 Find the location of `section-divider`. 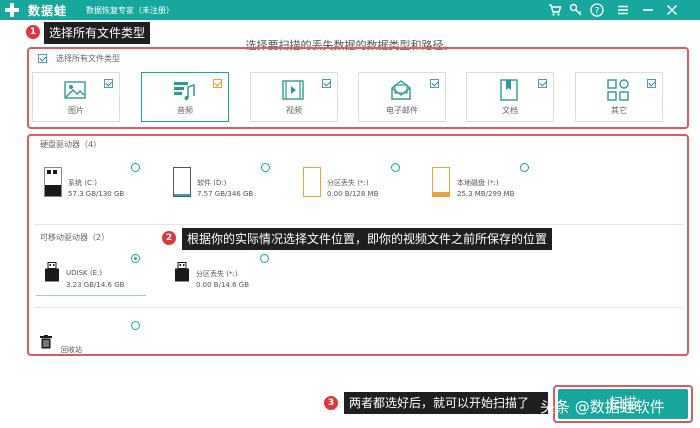

section-divider is located at coordinates (359, 224).